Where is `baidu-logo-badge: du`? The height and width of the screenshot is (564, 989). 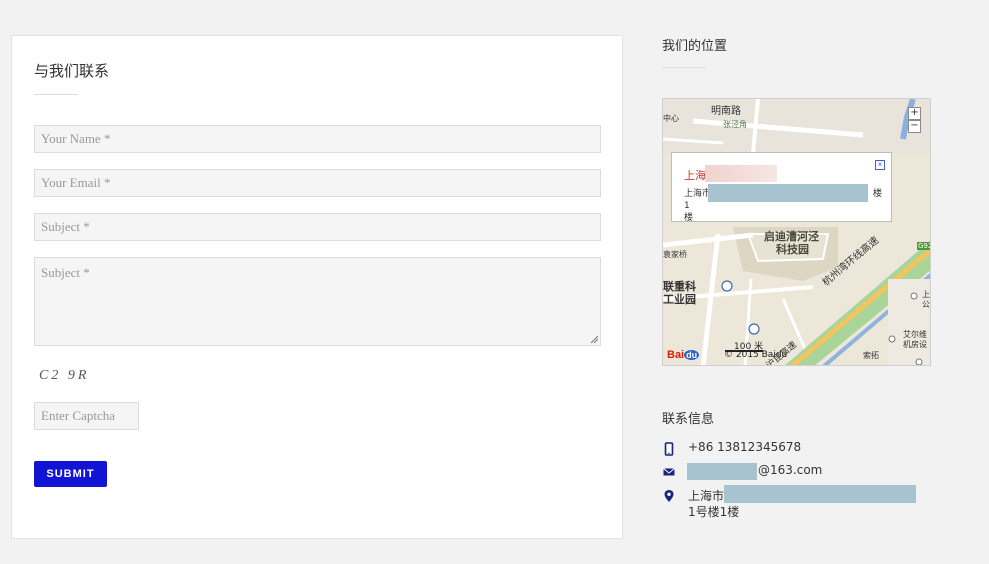 baidu-logo-badge: du is located at coordinates (692, 355).